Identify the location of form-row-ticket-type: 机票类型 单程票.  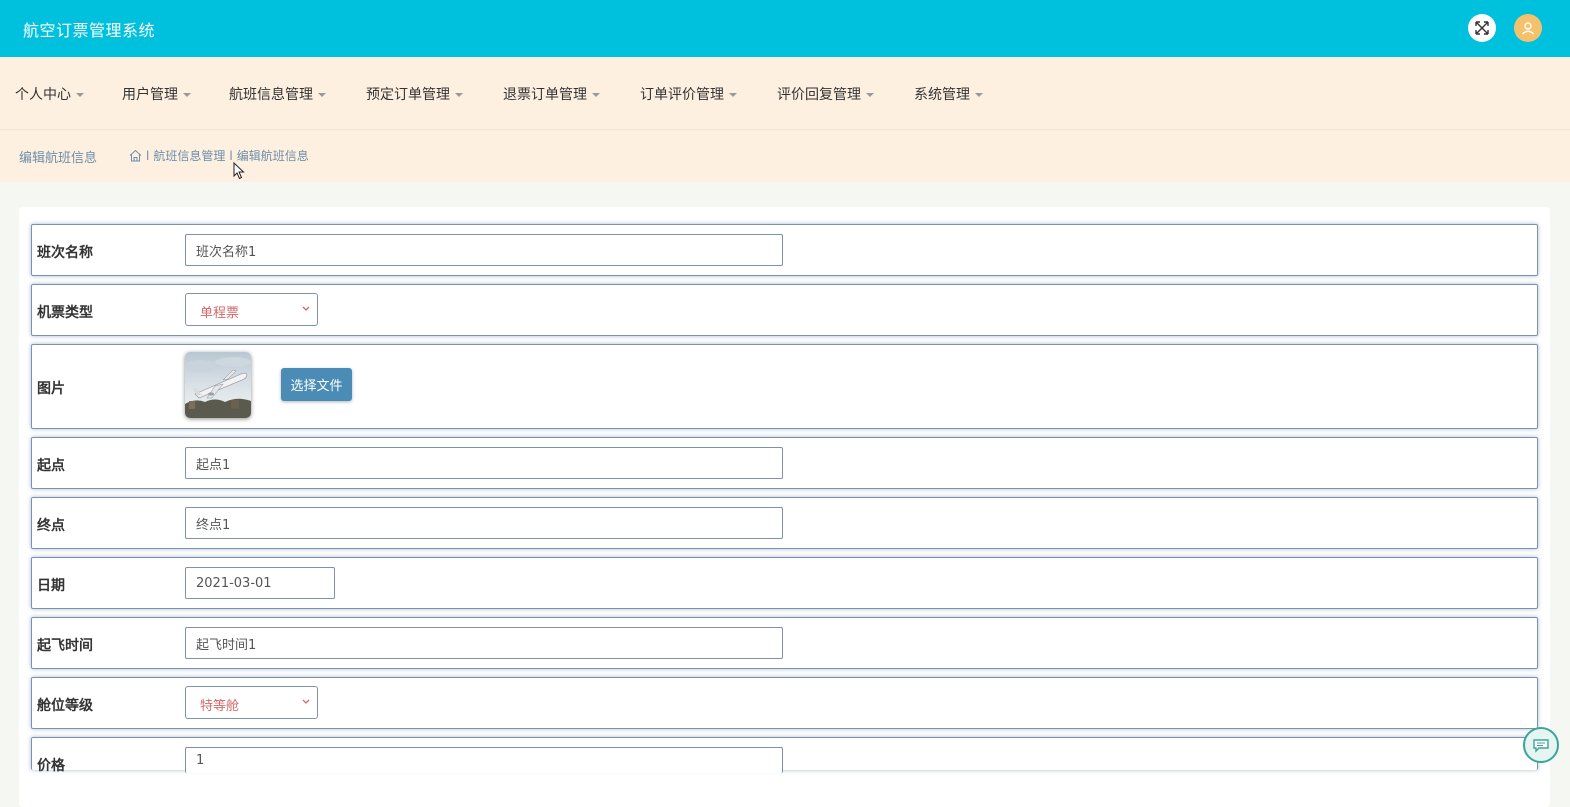
(784, 310).